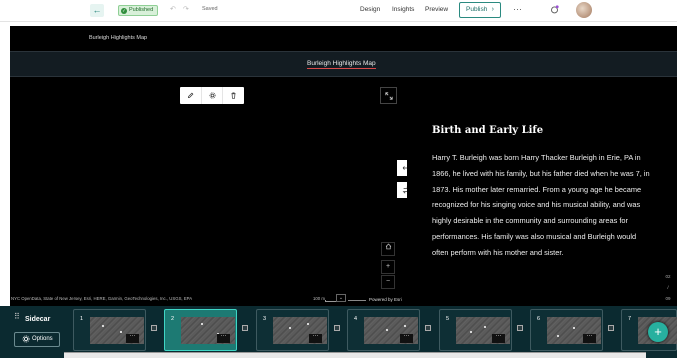  What do you see at coordinates (539, 319) in the screenshot?
I see `slide-number: 6` at bounding box center [539, 319].